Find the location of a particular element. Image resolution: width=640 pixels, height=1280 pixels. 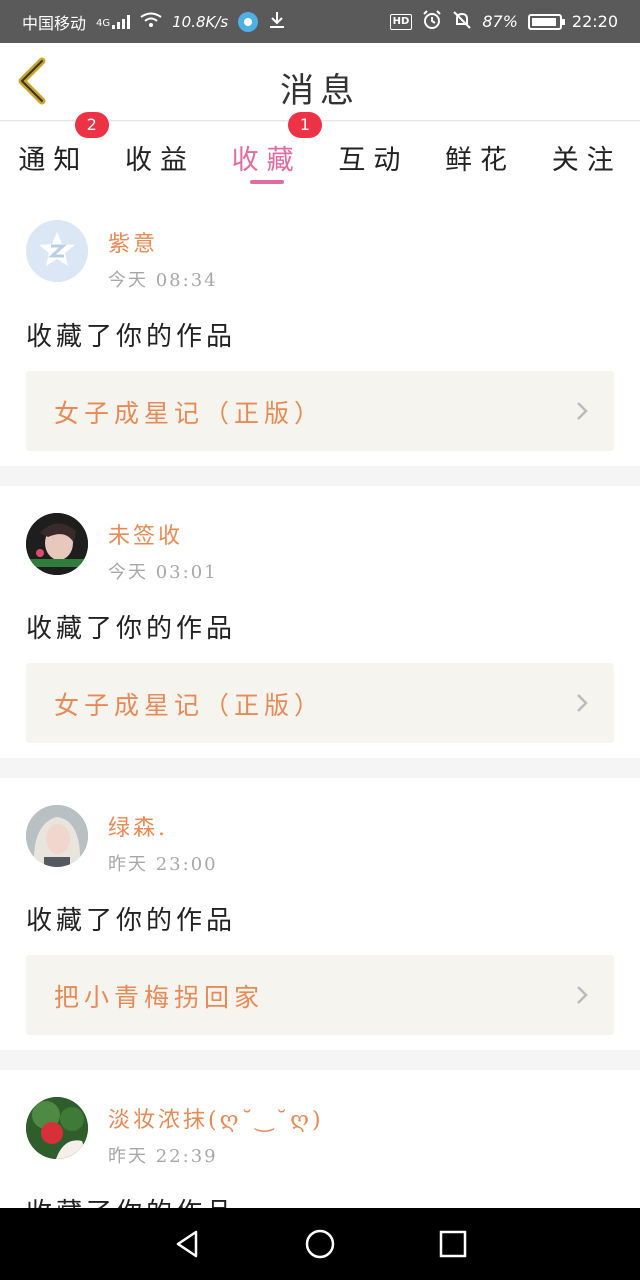

tab-favorites: 收藏 1 is located at coordinates (268, 158).